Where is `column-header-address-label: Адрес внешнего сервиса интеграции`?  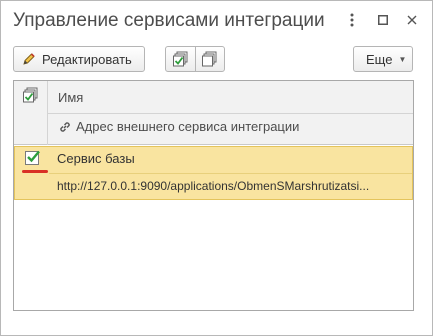
column-header-address-label: Адрес внешнего сервиса интеграции is located at coordinates (188, 126).